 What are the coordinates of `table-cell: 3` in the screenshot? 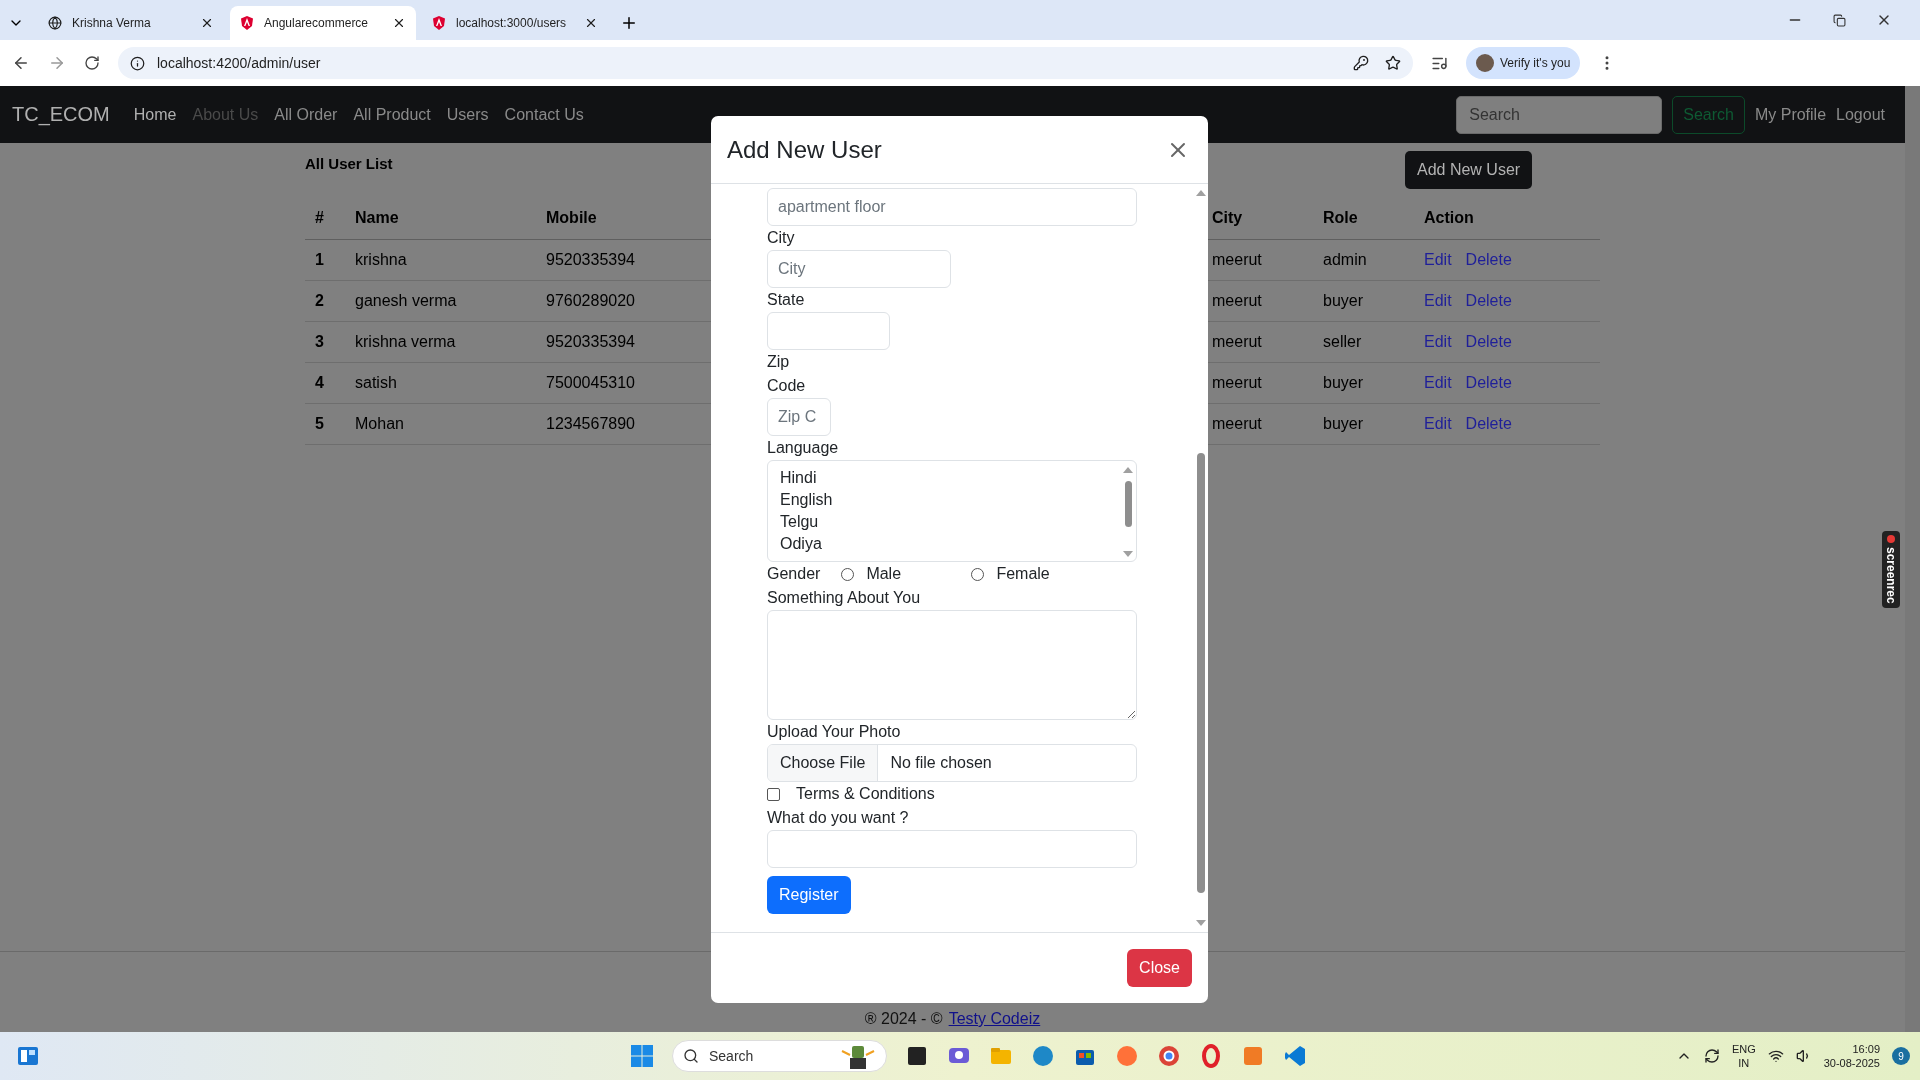 It's located at (325, 341).